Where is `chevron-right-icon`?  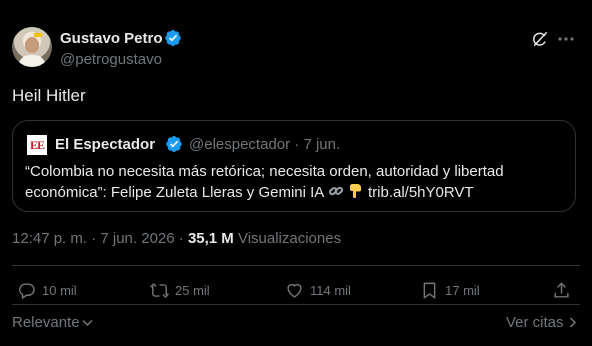 chevron-right-icon is located at coordinates (572, 322).